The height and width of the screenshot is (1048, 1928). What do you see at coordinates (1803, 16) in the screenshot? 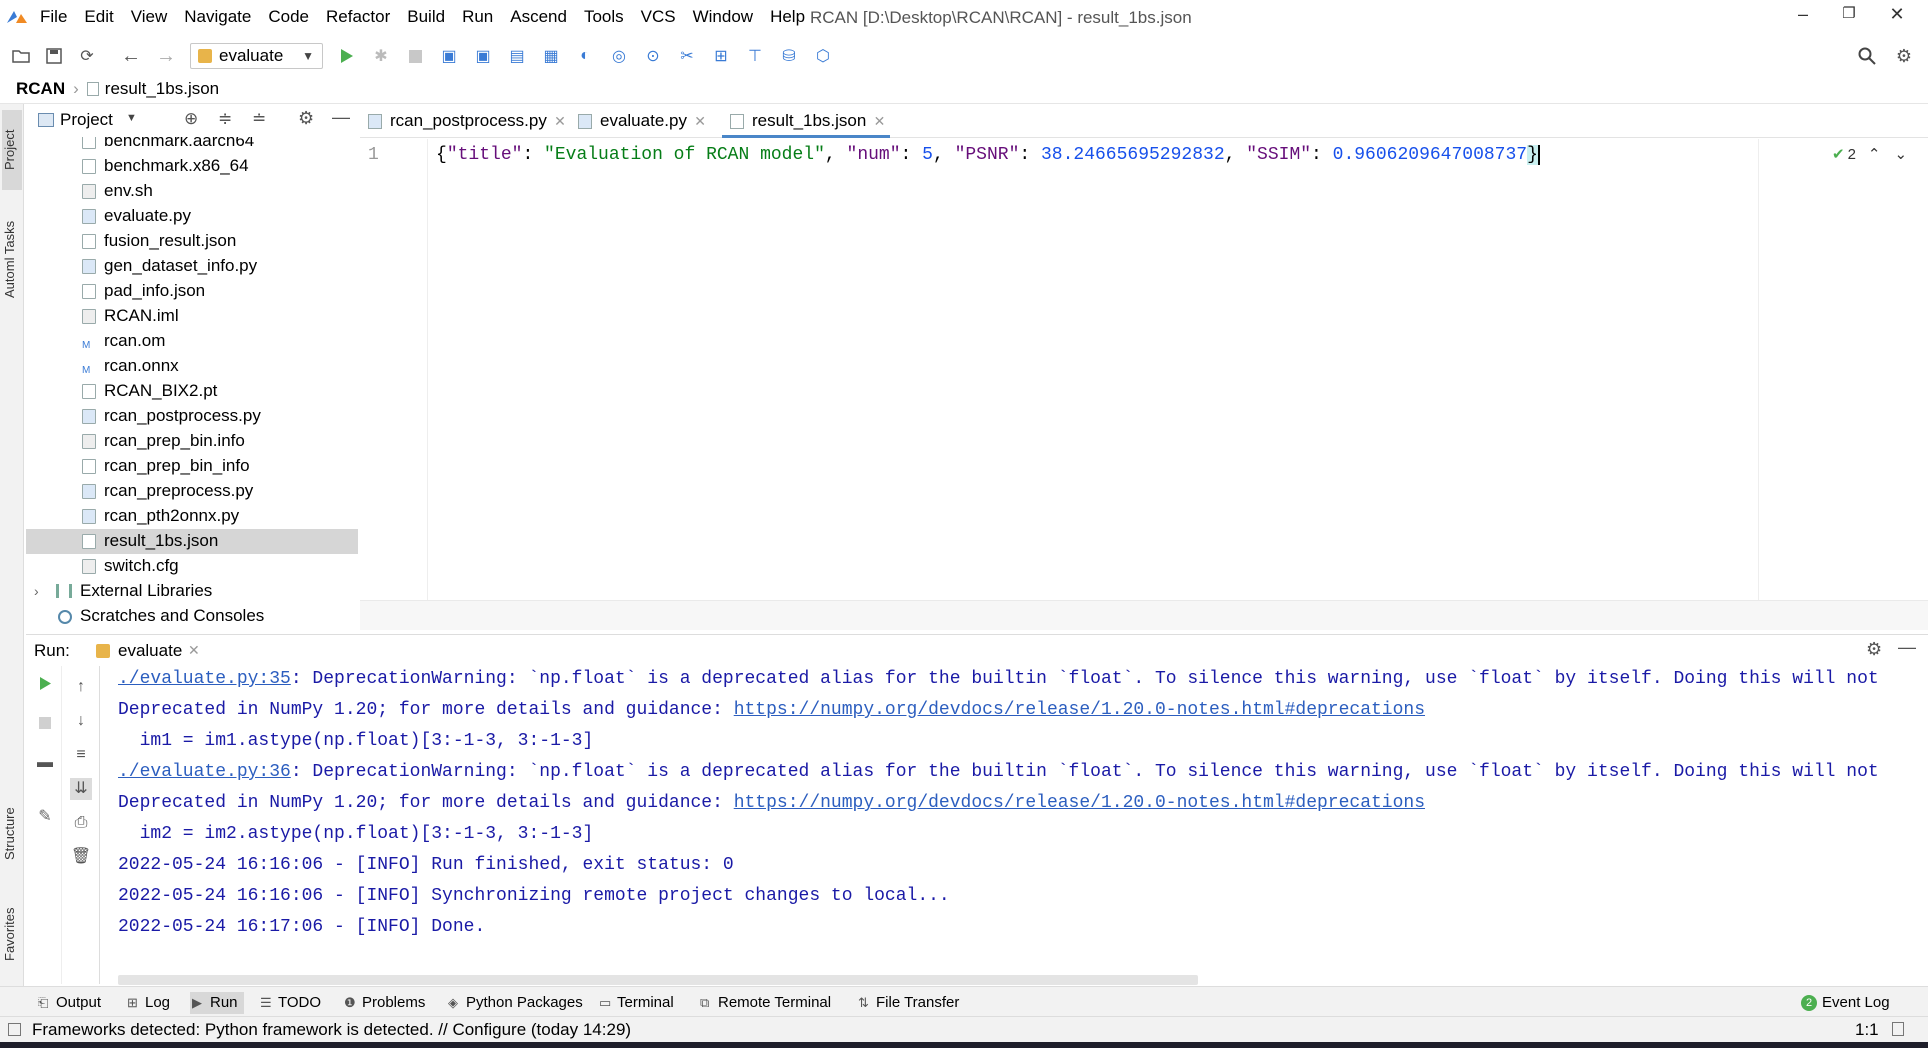
I see `minimize-button: –` at bounding box center [1803, 16].